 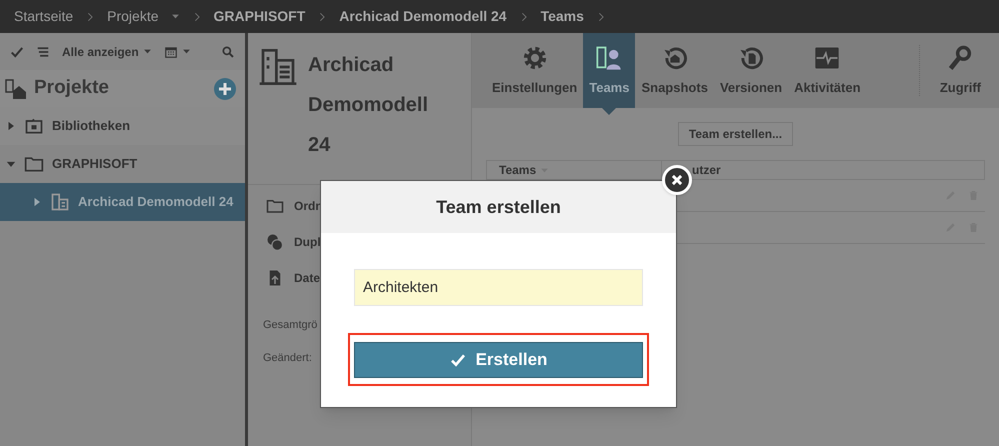 I want to click on sidebar-title: Projekte, so click(x=72, y=88).